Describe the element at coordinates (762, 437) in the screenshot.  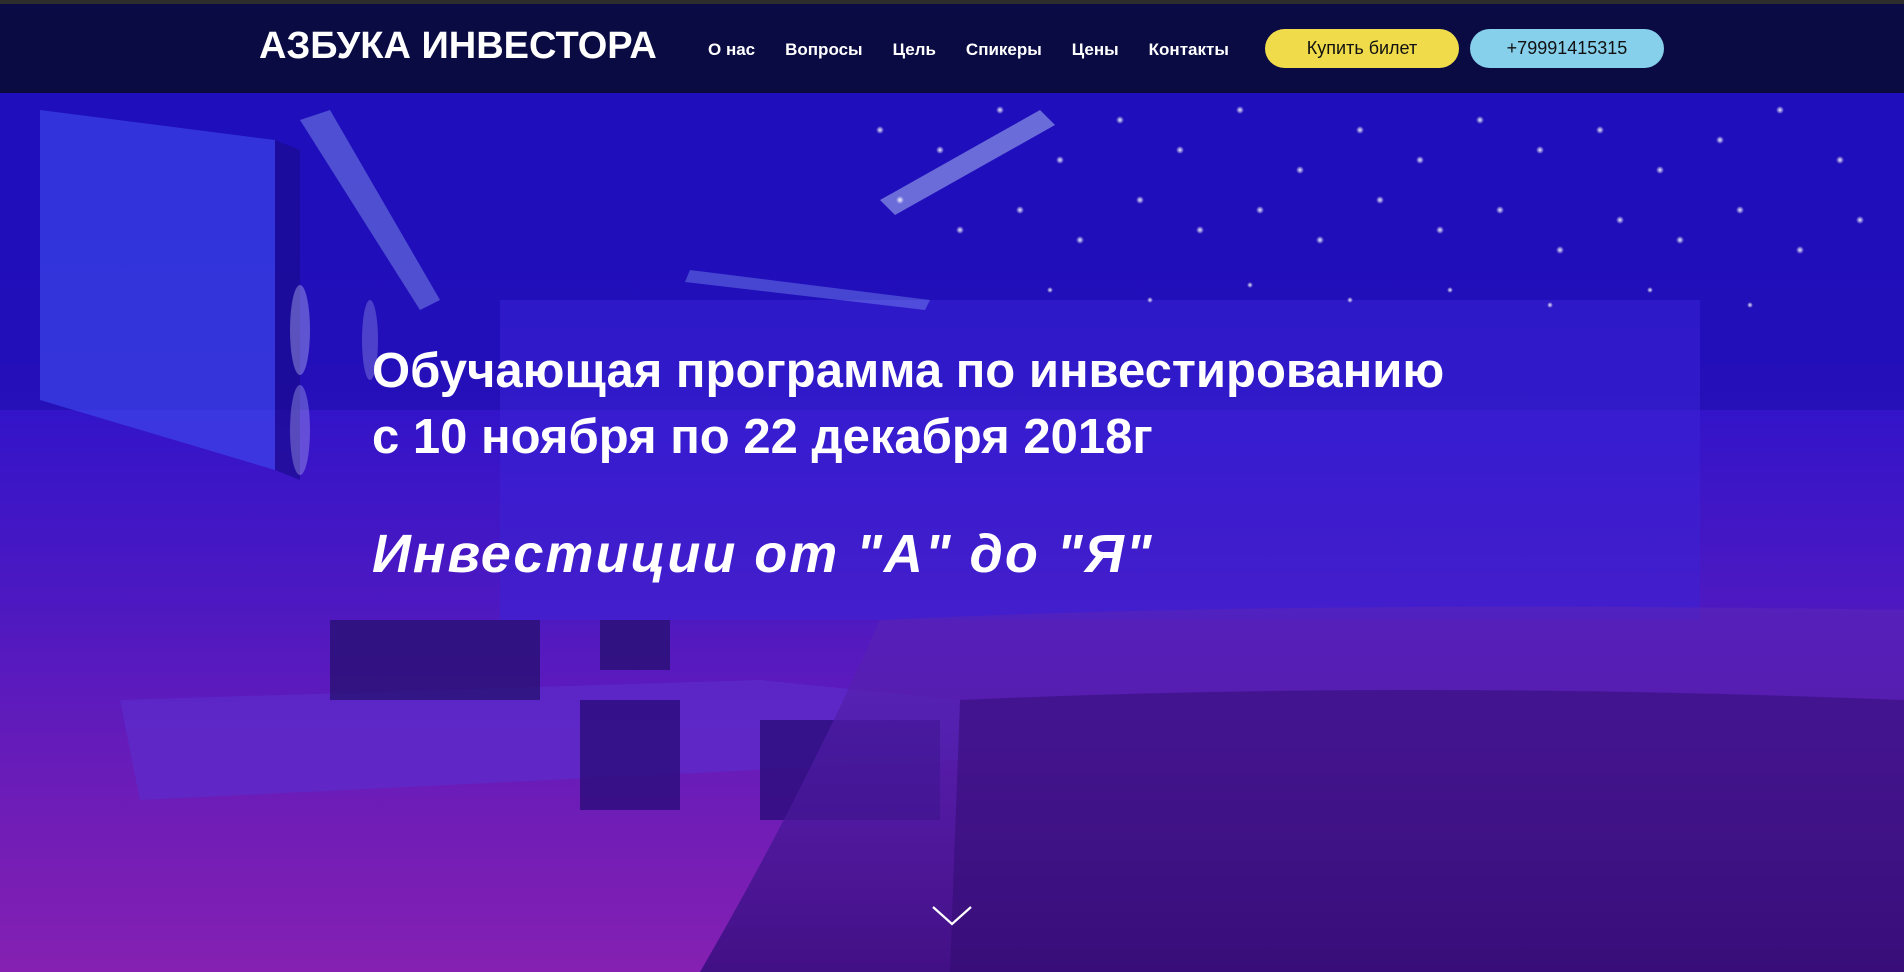
I see `hero-title-line-2: с 10 ноября по 22 декабря 2018г` at that location.